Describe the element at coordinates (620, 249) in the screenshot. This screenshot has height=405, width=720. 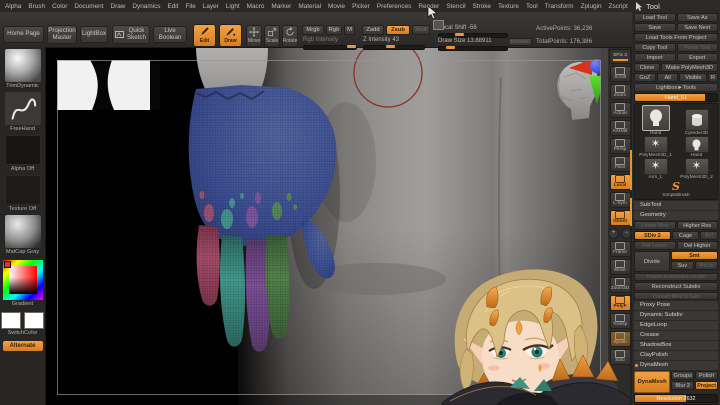
I see `frame-button: Frame` at that location.